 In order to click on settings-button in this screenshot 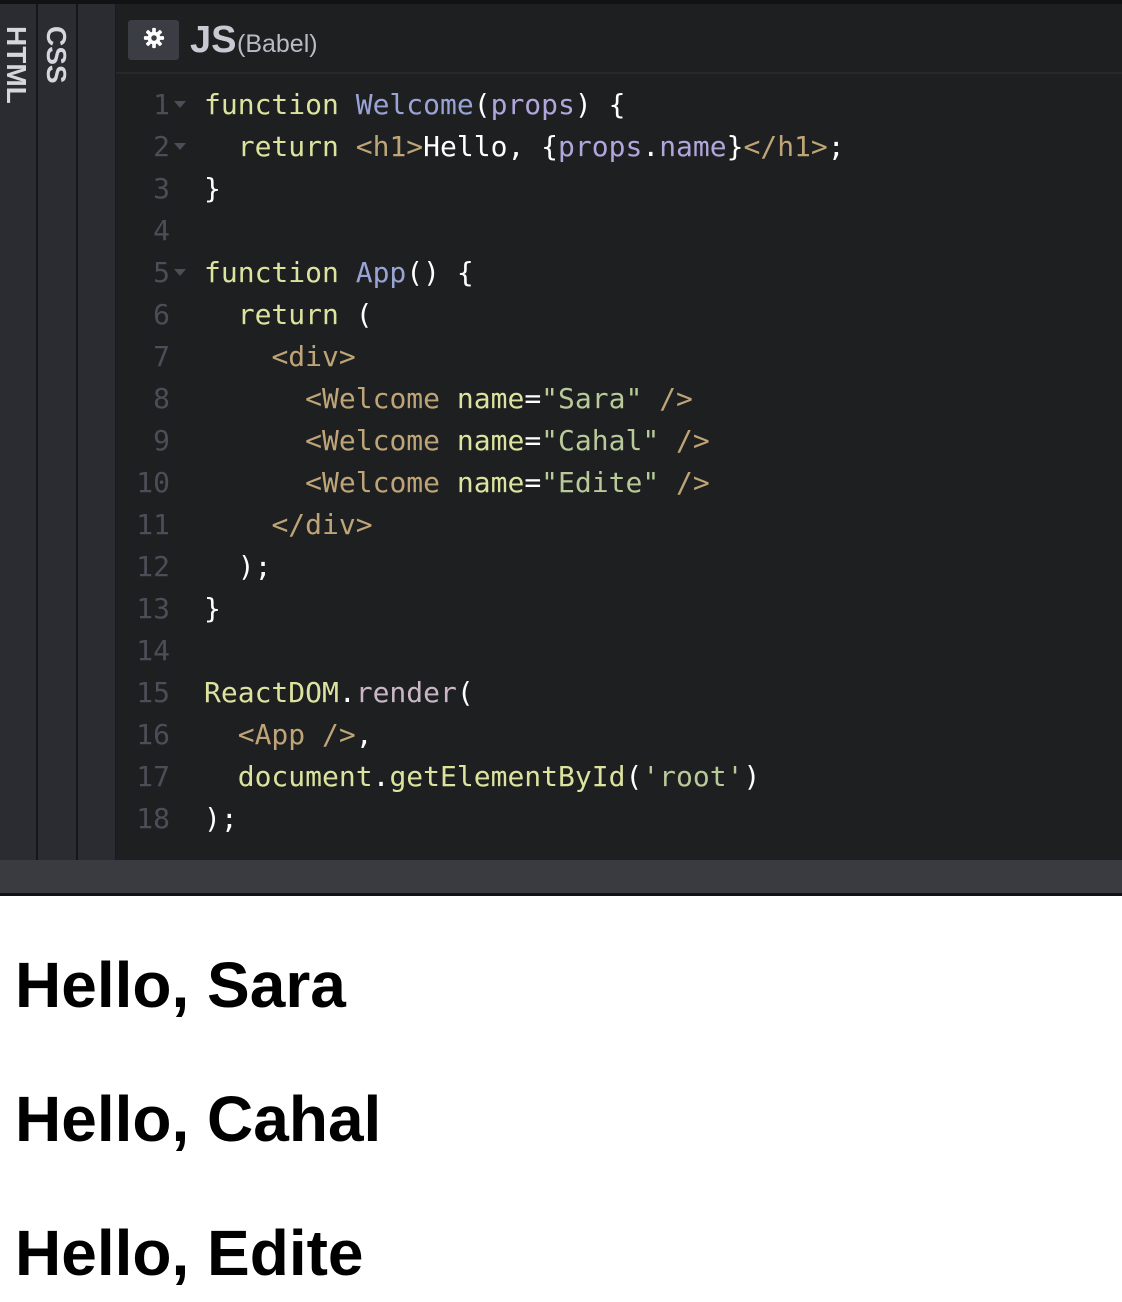, I will do `click(153, 40)`.